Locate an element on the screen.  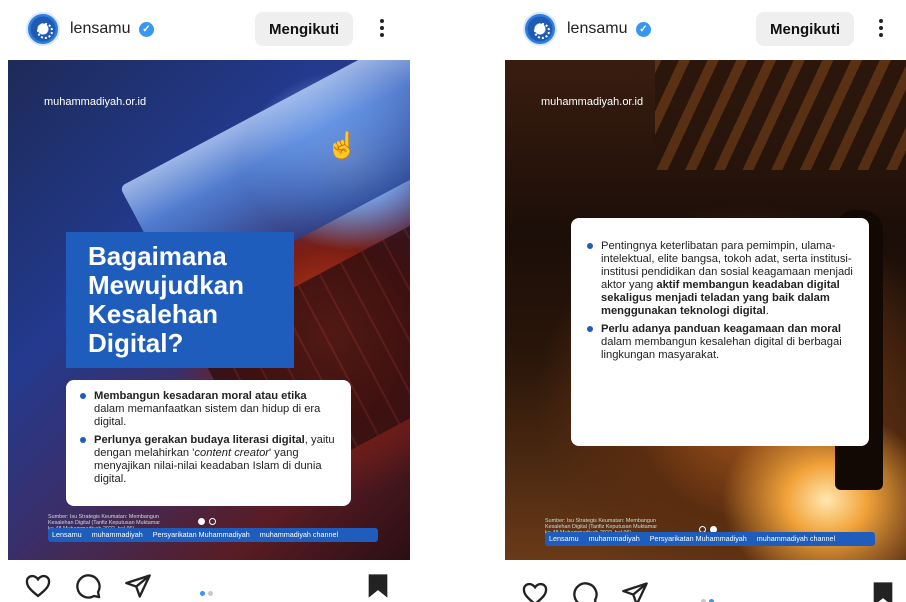
ceiling-beams-graphic is located at coordinates (780, 115).